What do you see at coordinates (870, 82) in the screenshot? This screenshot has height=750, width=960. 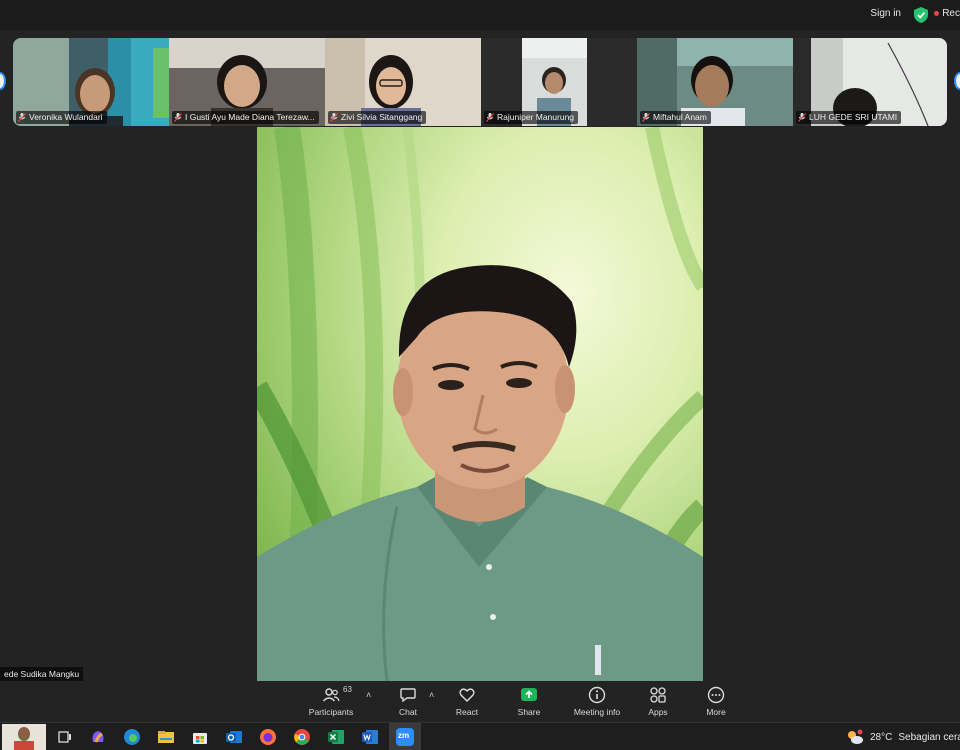 I see `participant-tile: LUH GEDE SRI UTAMI` at bounding box center [870, 82].